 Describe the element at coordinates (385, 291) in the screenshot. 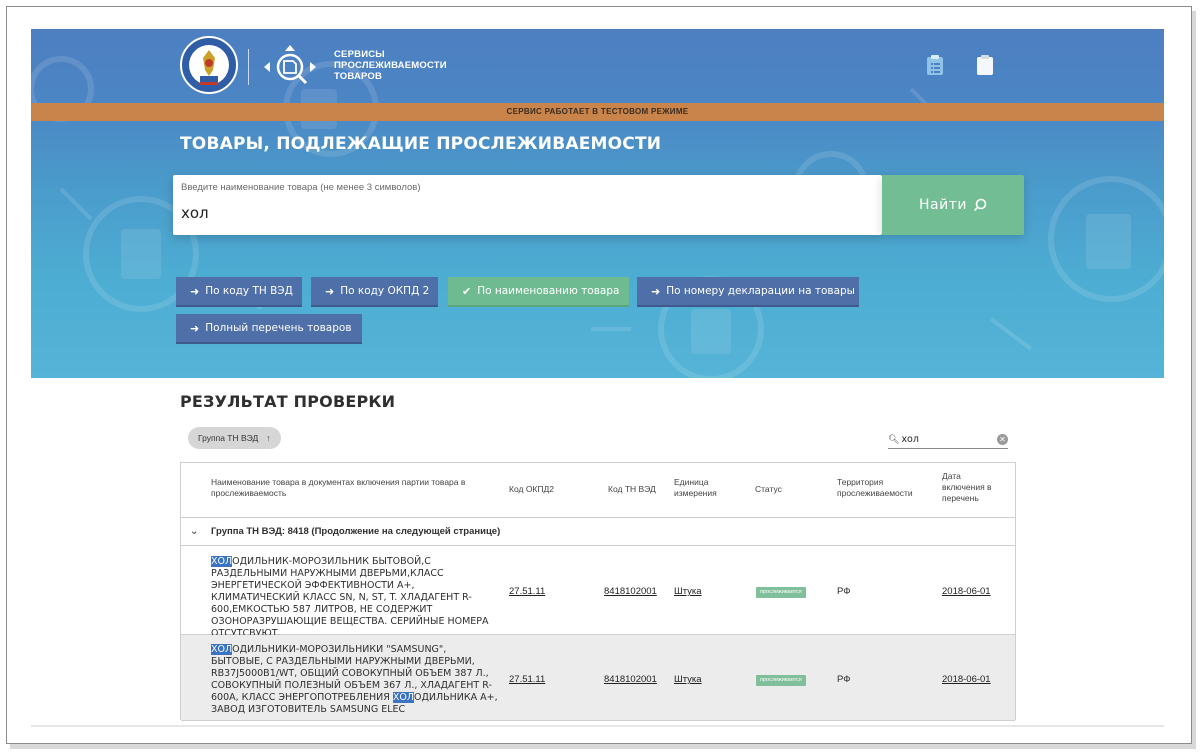

I see `filter-label: По коду ОКПД 2` at that location.